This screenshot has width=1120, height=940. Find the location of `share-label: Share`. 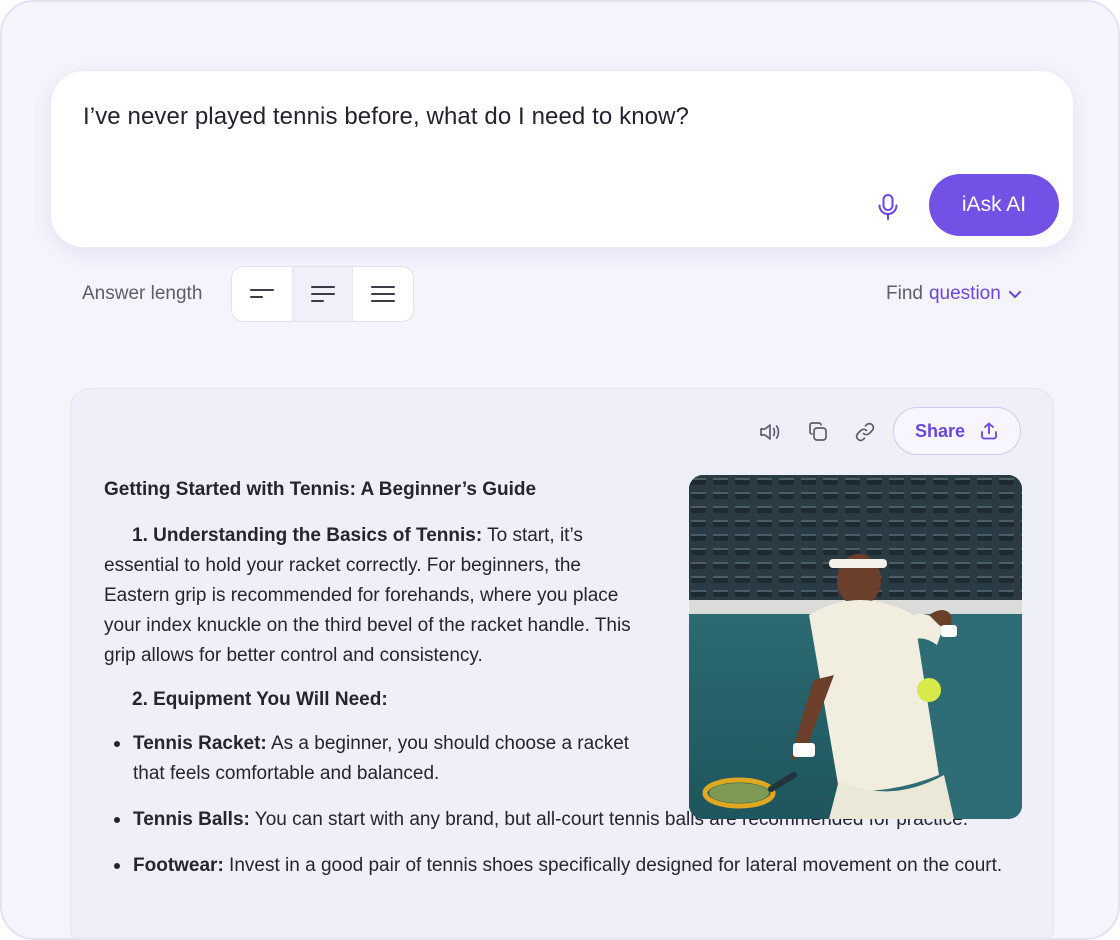

share-label: Share is located at coordinates (940, 430).